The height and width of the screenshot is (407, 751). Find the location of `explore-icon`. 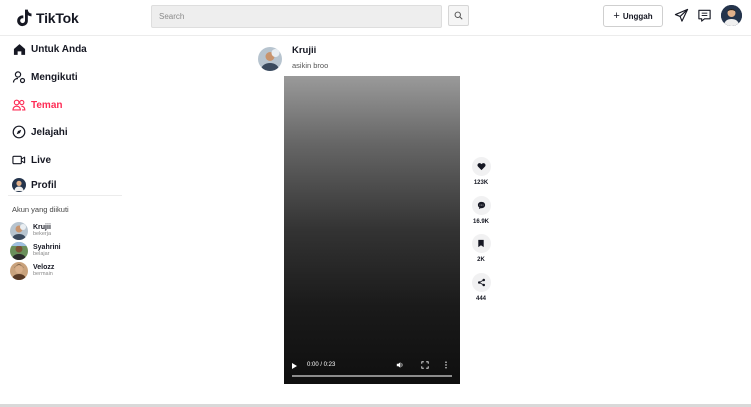

explore-icon is located at coordinates (19, 132).